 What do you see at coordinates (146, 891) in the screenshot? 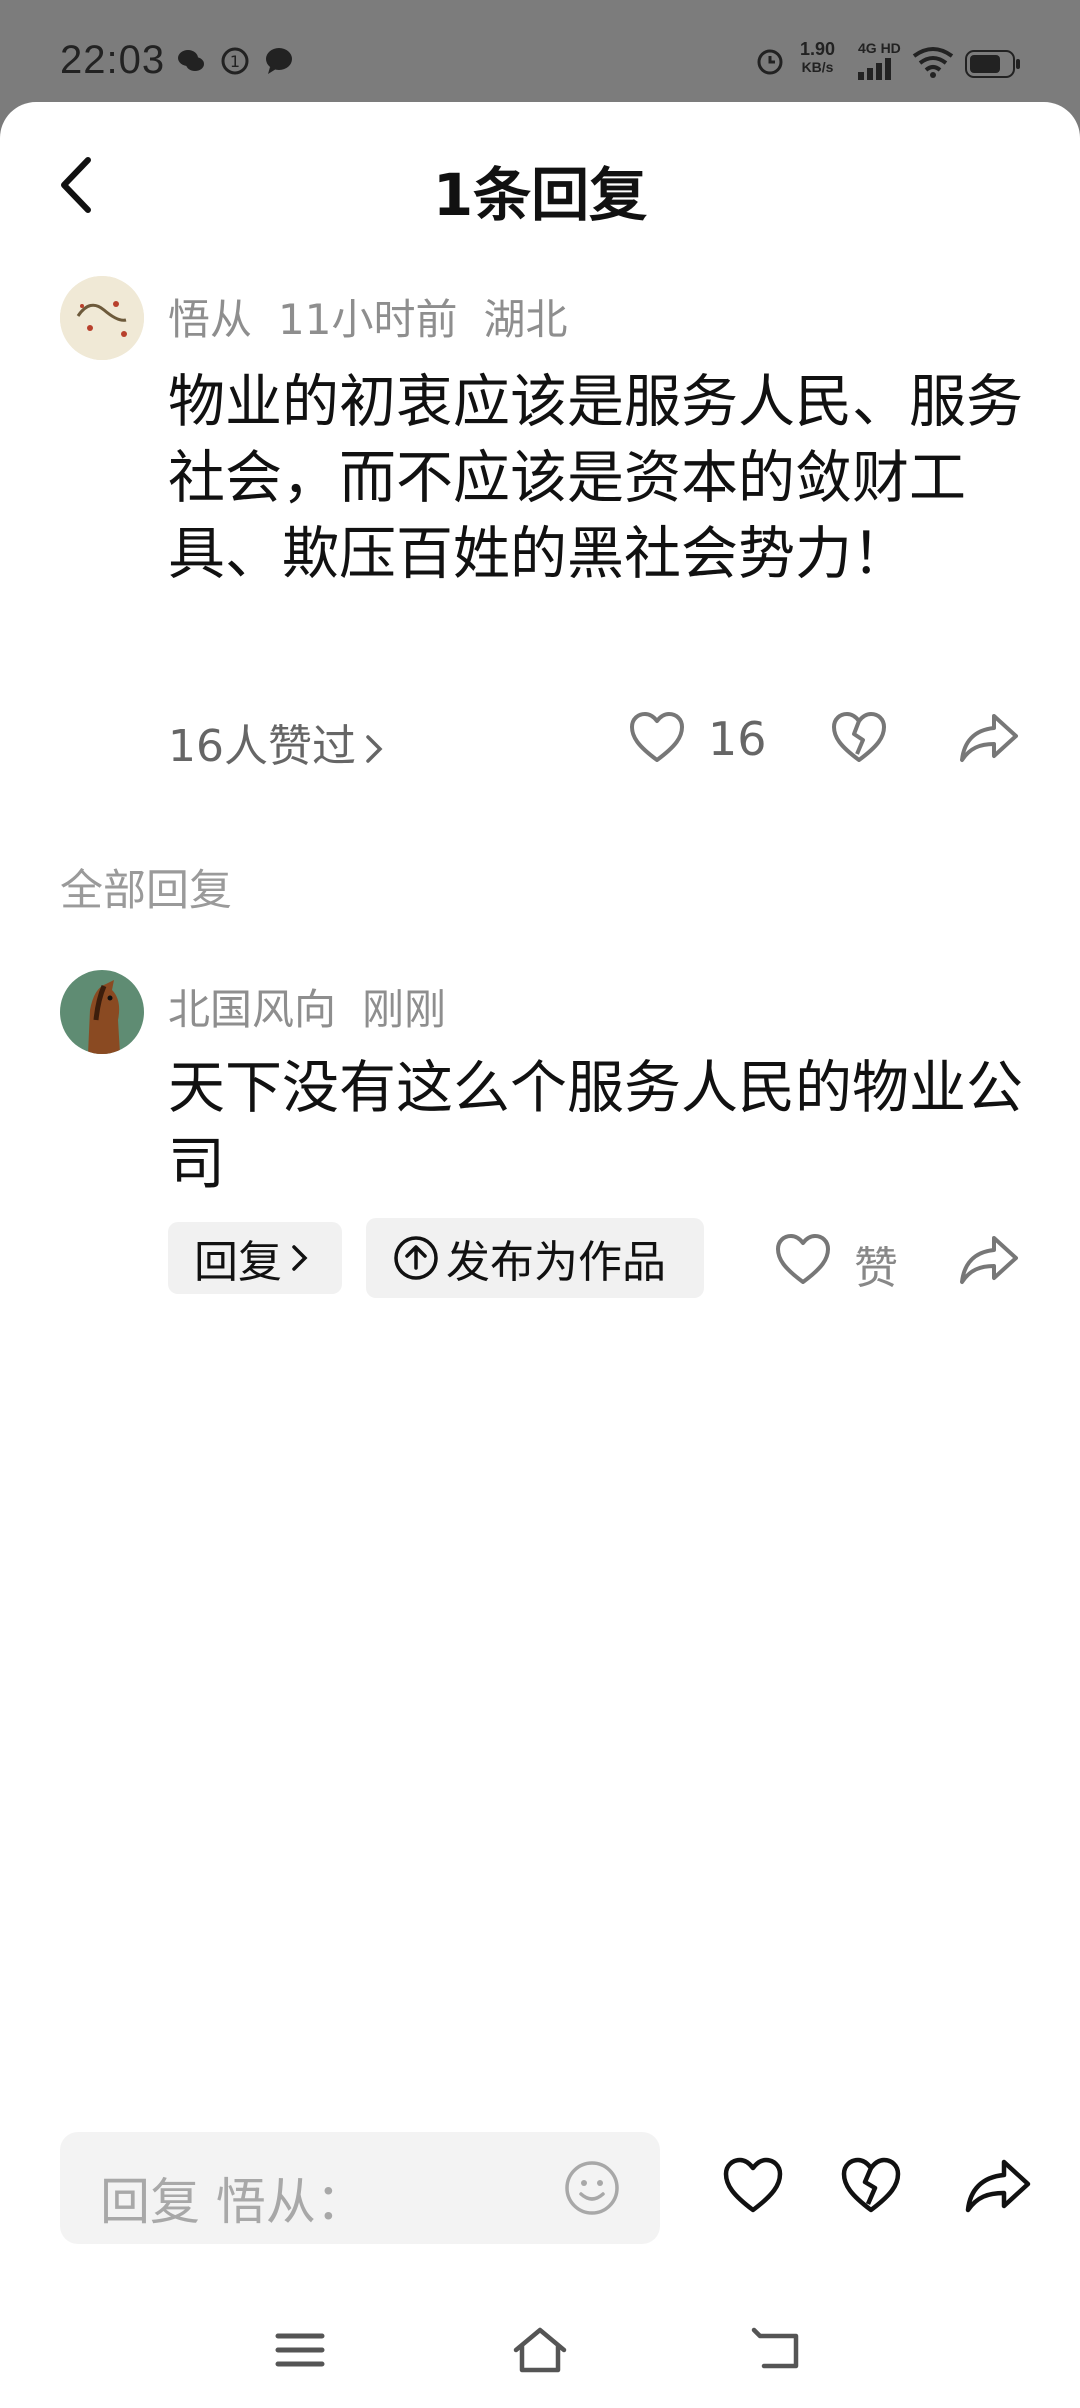
I see `section-all-replies: 全部回复` at bounding box center [146, 891].